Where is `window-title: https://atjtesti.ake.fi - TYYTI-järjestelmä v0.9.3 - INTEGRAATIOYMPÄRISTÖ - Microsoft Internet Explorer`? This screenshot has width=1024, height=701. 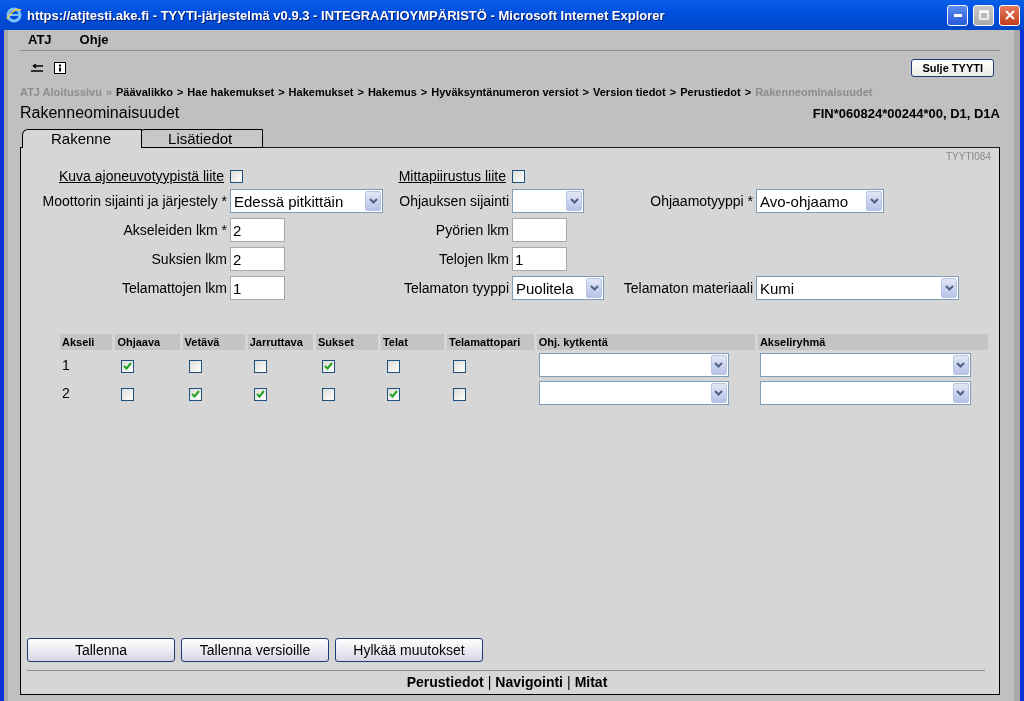 window-title: https://atjtesti.ake.fi - TYYTI-järjestelmä v0.9.3 - INTEGRAATIOYMPÄRISTÖ - Microsoft Internet Explorer is located at coordinates (346, 15).